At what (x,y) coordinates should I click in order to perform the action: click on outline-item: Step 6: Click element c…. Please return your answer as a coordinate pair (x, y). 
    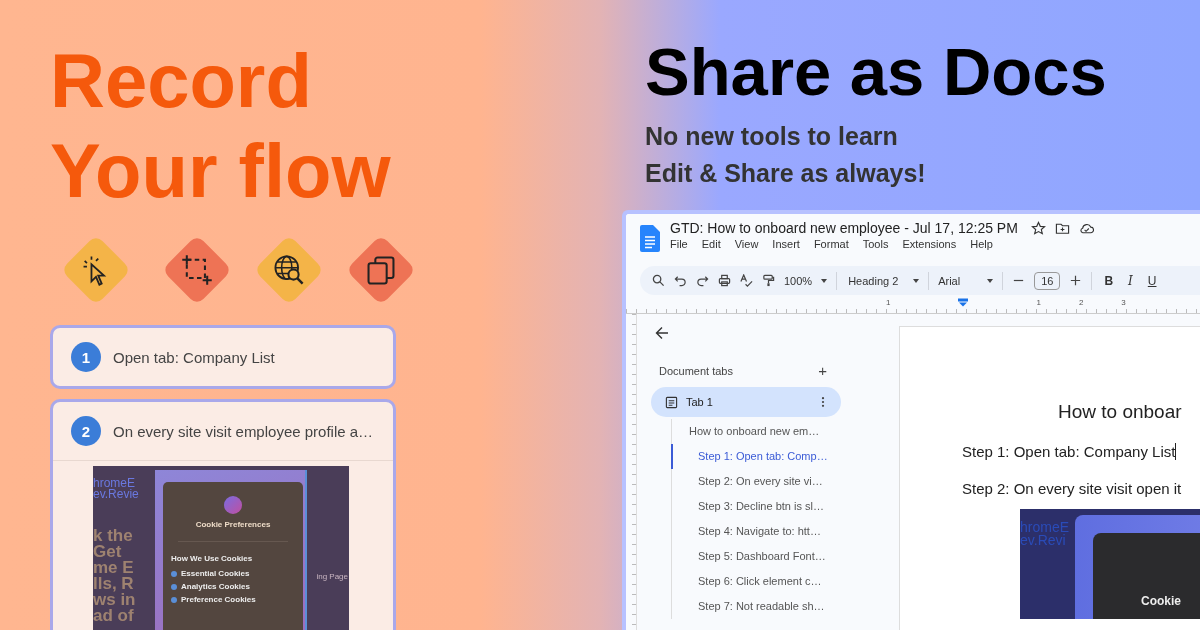
    Looking at the image, I should click on (746, 581).